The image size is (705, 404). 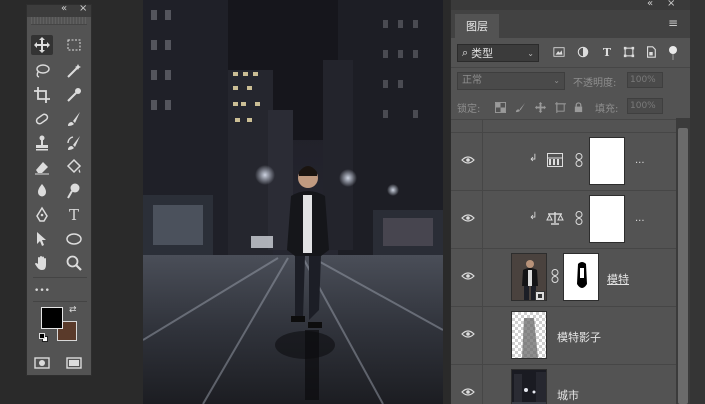 I want to click on layer-row: 模特影子, so click(x=564, y=335).